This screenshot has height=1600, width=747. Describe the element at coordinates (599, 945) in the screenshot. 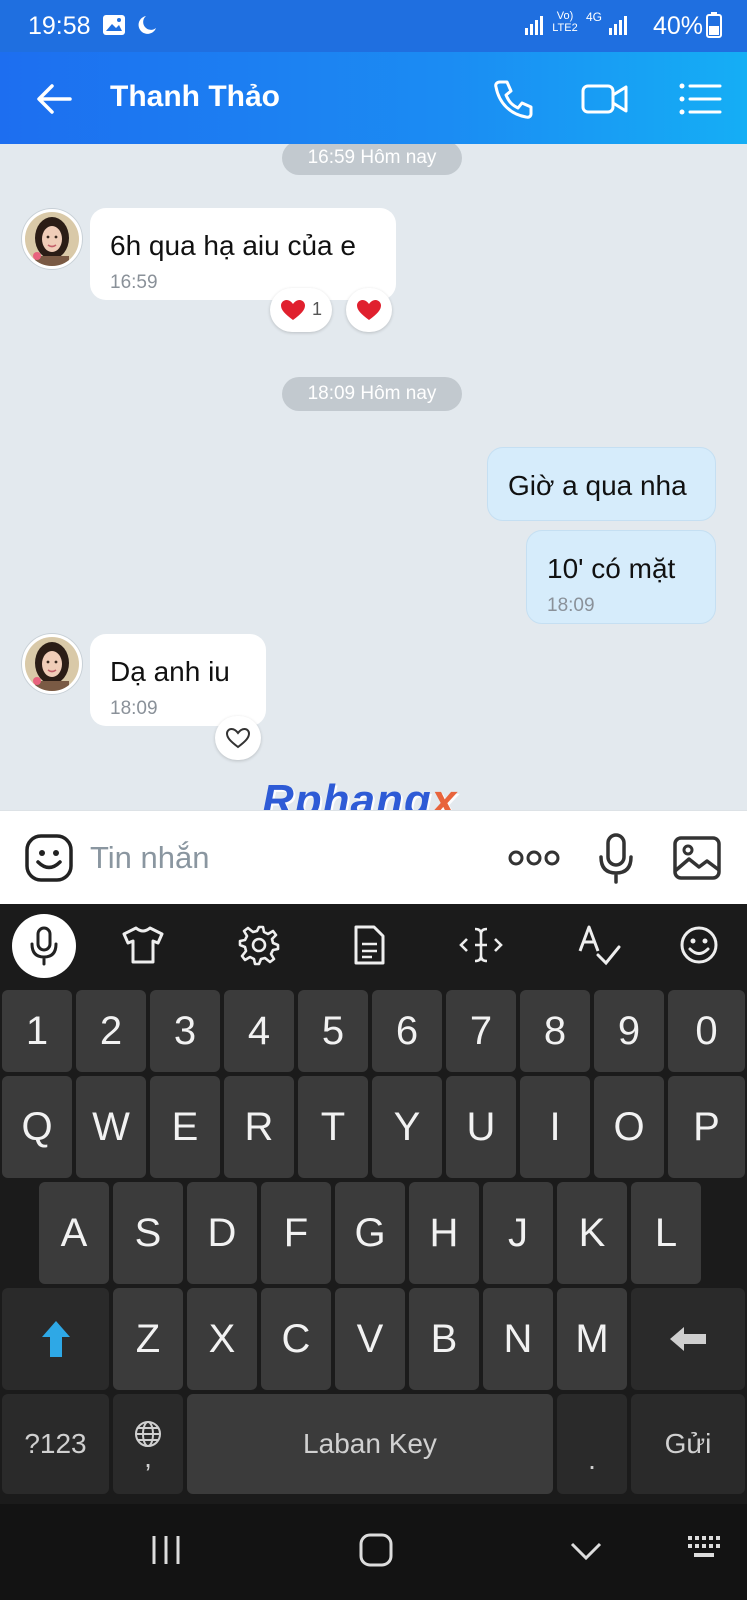

I see `spell-check-icon` at that location.